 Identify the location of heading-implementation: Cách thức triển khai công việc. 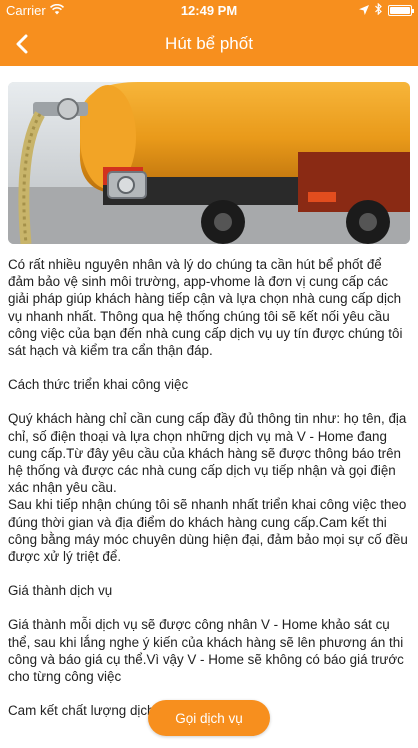
(98, 385).